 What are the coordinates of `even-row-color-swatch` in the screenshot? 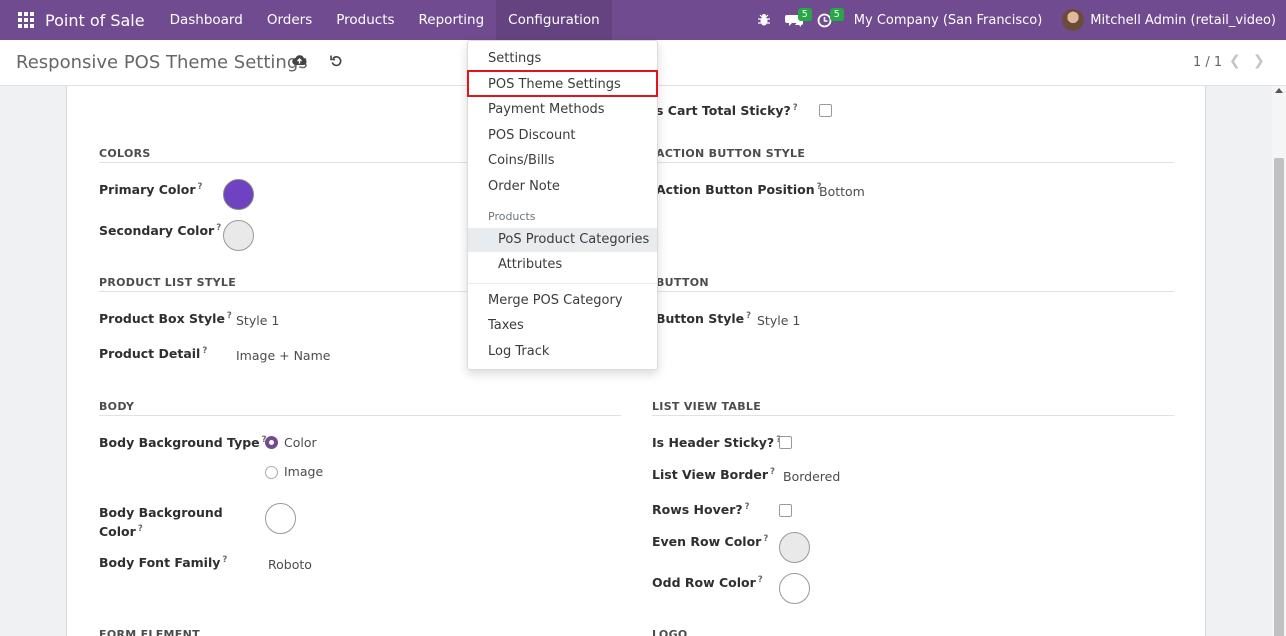 It's located at (794, 547).